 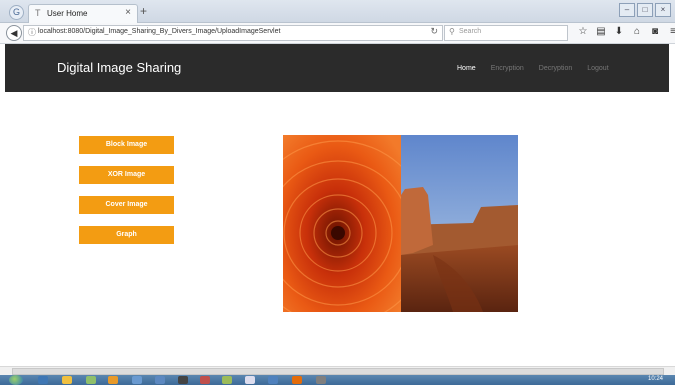 I want to click on taskbar: 10:24, so click(x=337, y=380).